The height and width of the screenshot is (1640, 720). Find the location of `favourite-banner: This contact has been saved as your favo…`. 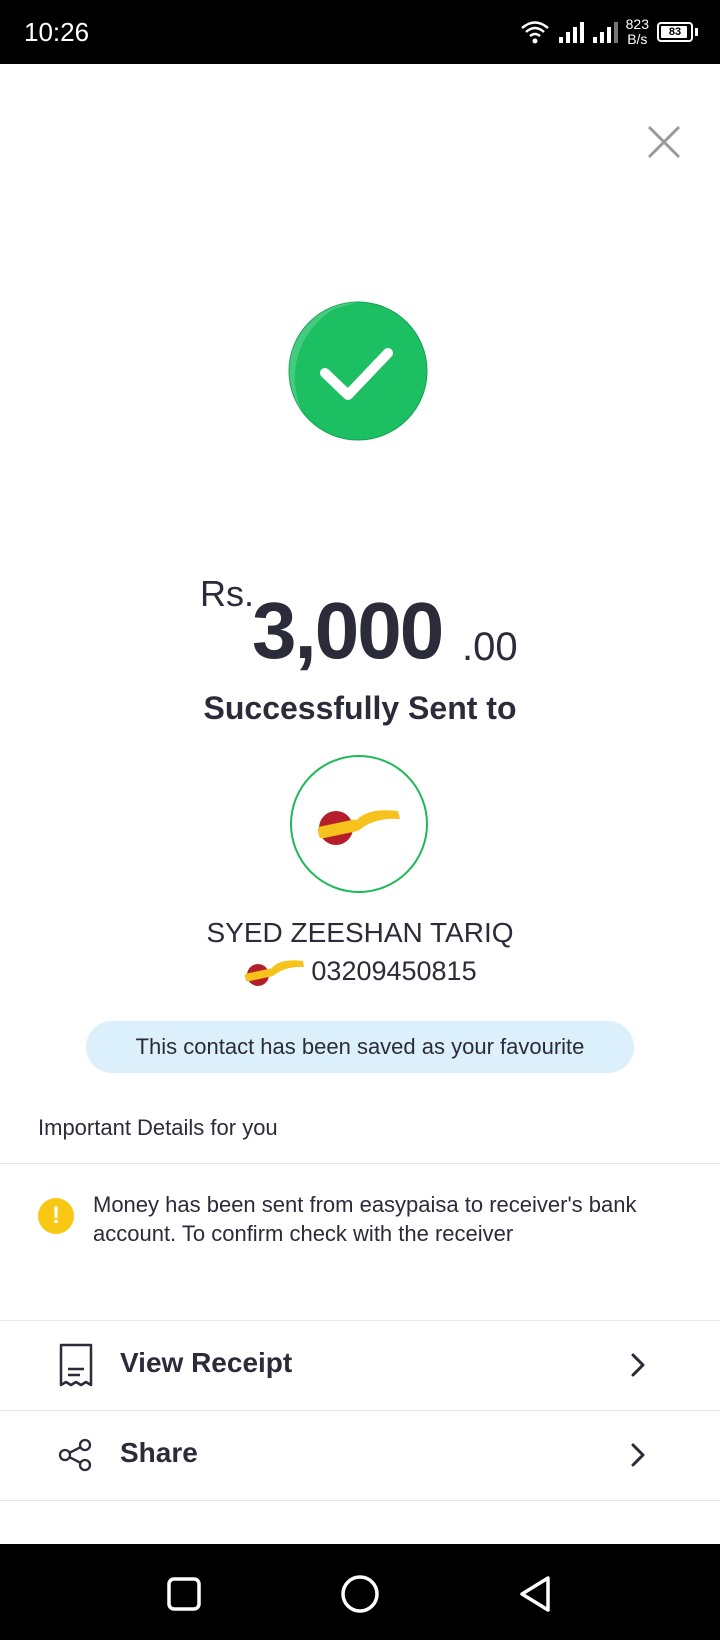

favourite-banner: This contact has been saved as your favo… is located at coordinates (360, 1047).